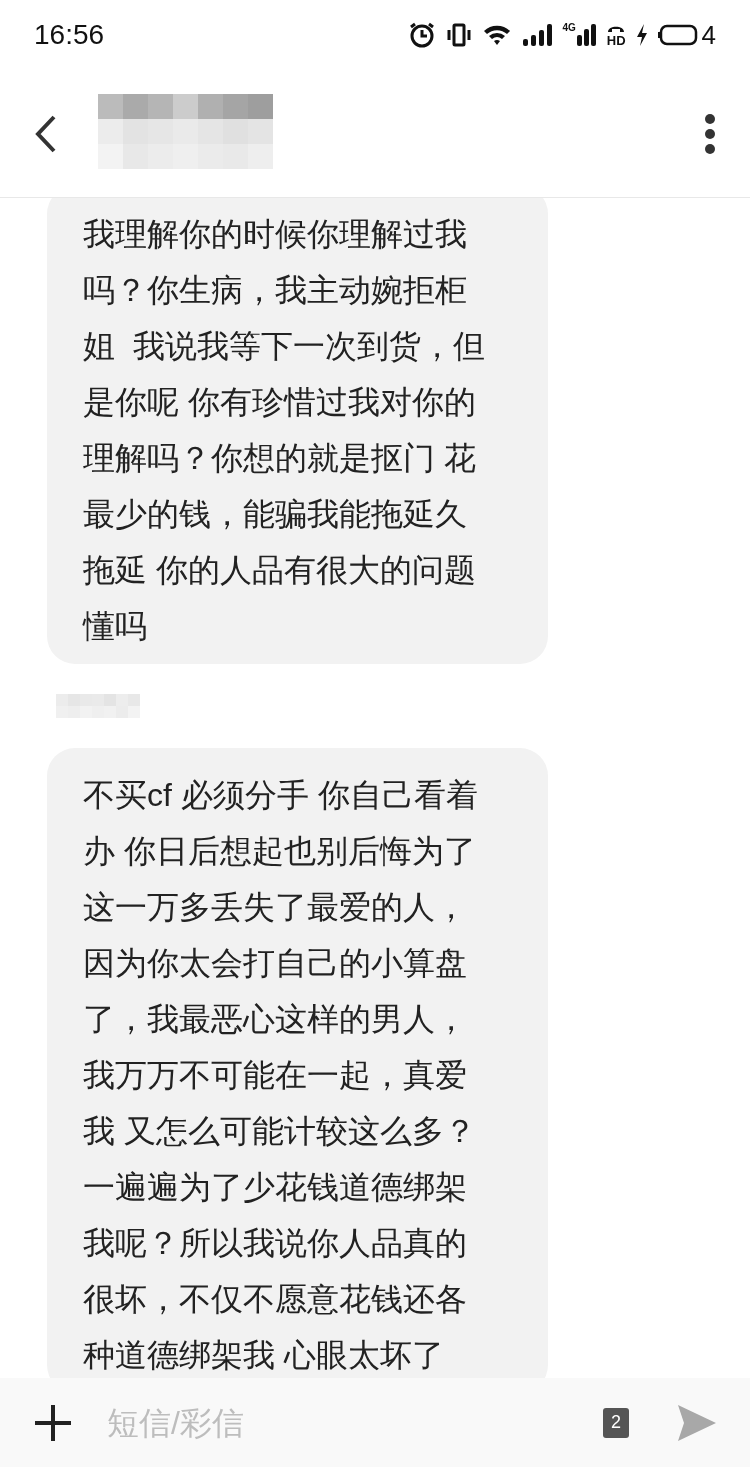  What do you see at coordinates (677, 35) in the screenshot?
I see `battery-icon` at bounding box center [677, 35].